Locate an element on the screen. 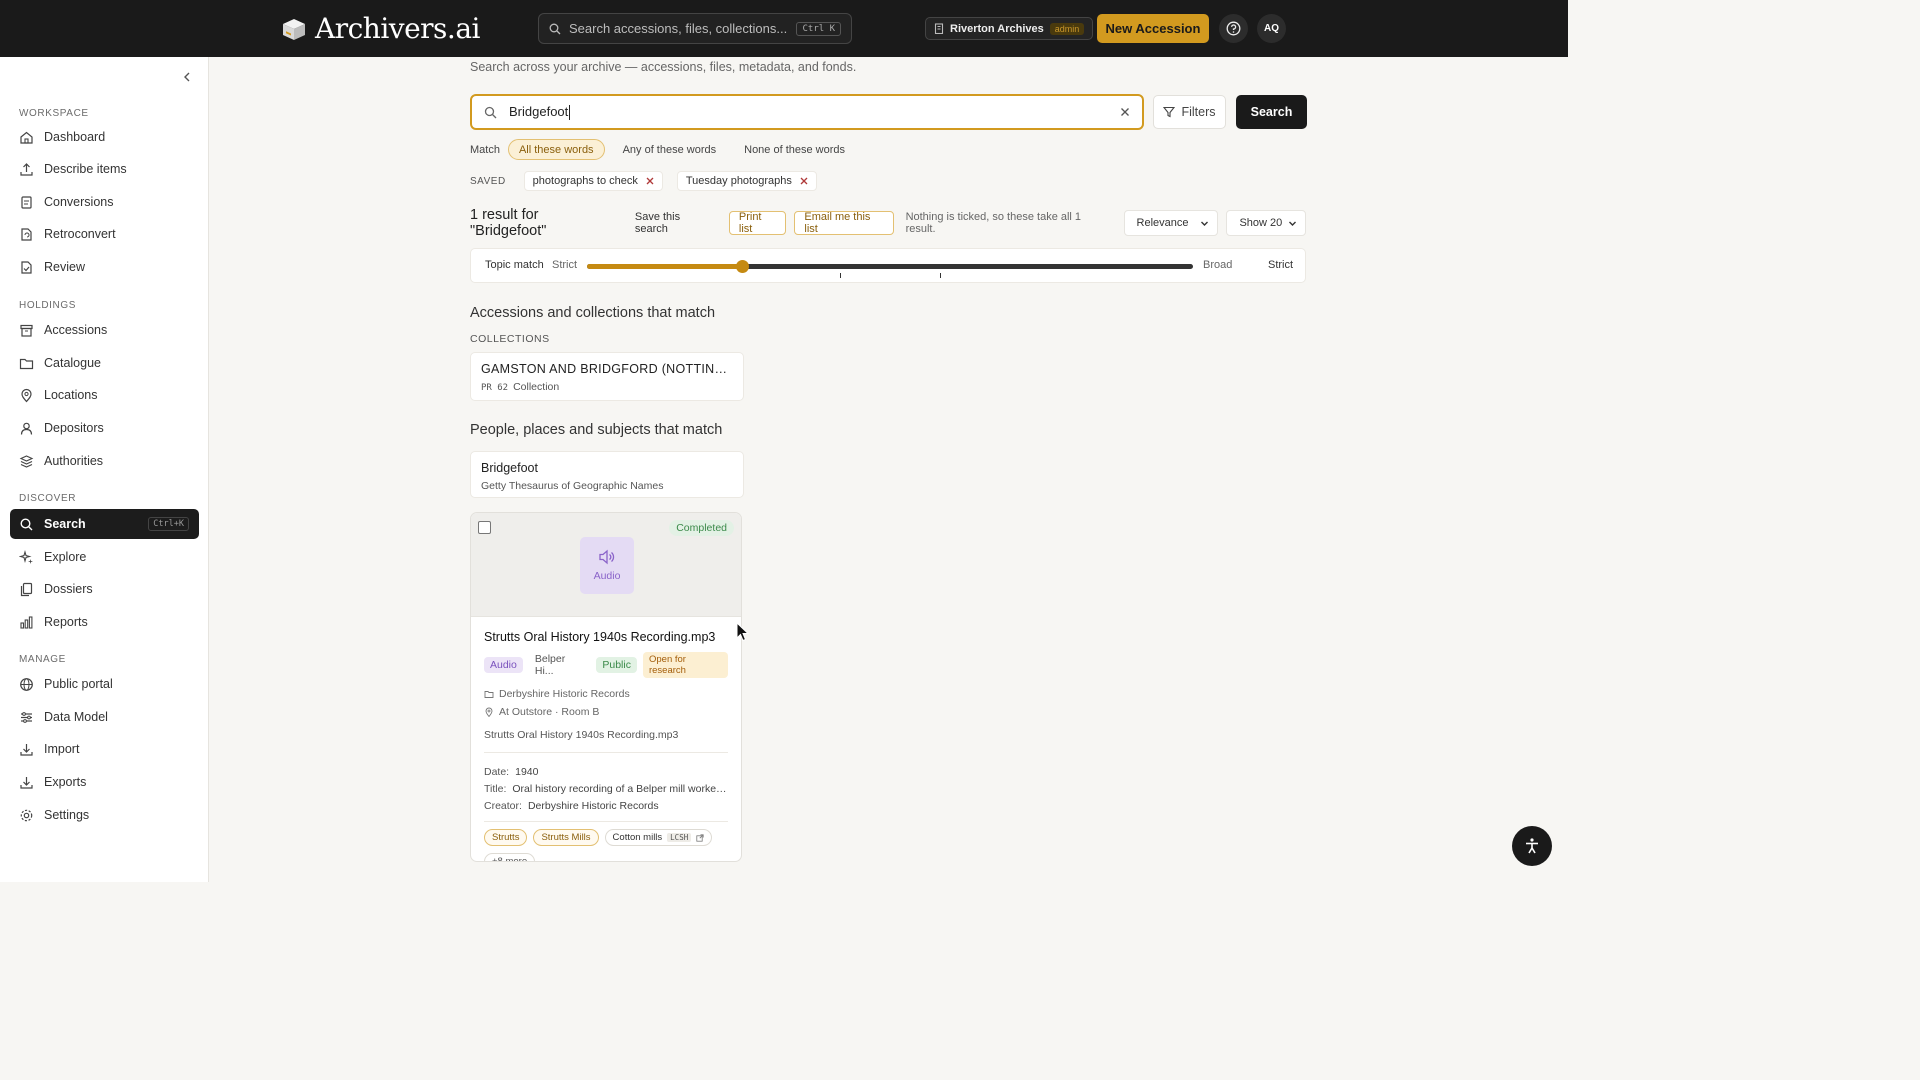 This screenshot has height=1080, width=1920. sidebar-item-label: Depositors is located at coordinates (74, 428).